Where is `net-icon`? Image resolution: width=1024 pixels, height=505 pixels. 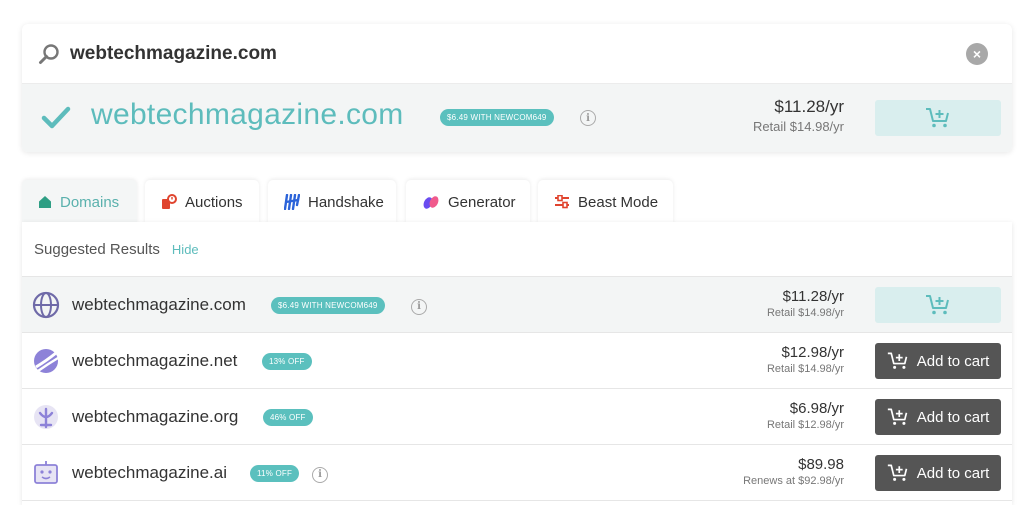 net-icon is located at coordinates (46, 361).